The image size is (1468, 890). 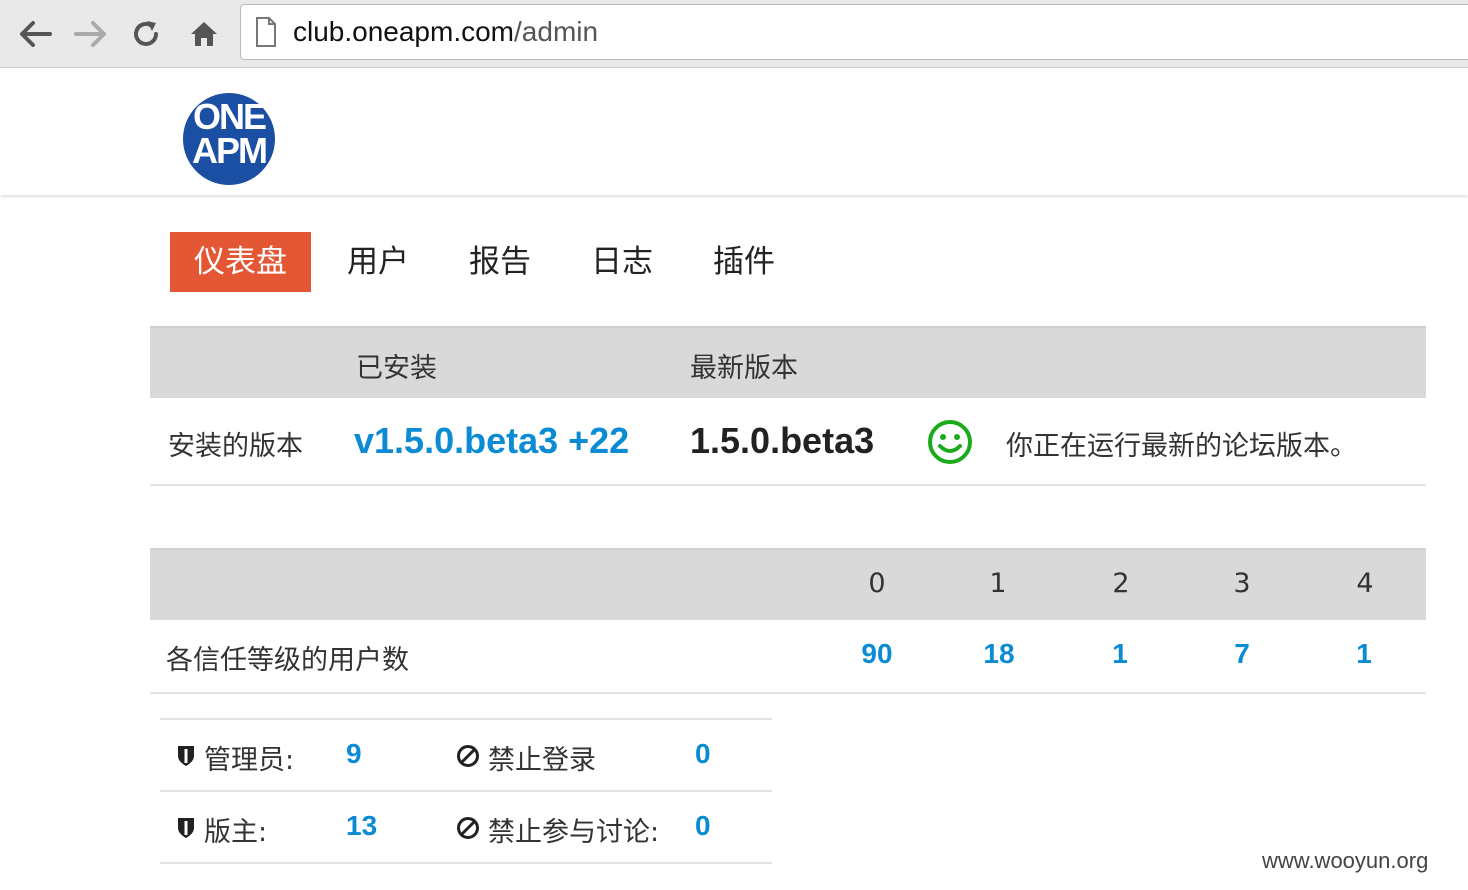 I want to click on latest-header: 最新版本, so click(x=744, y=368).